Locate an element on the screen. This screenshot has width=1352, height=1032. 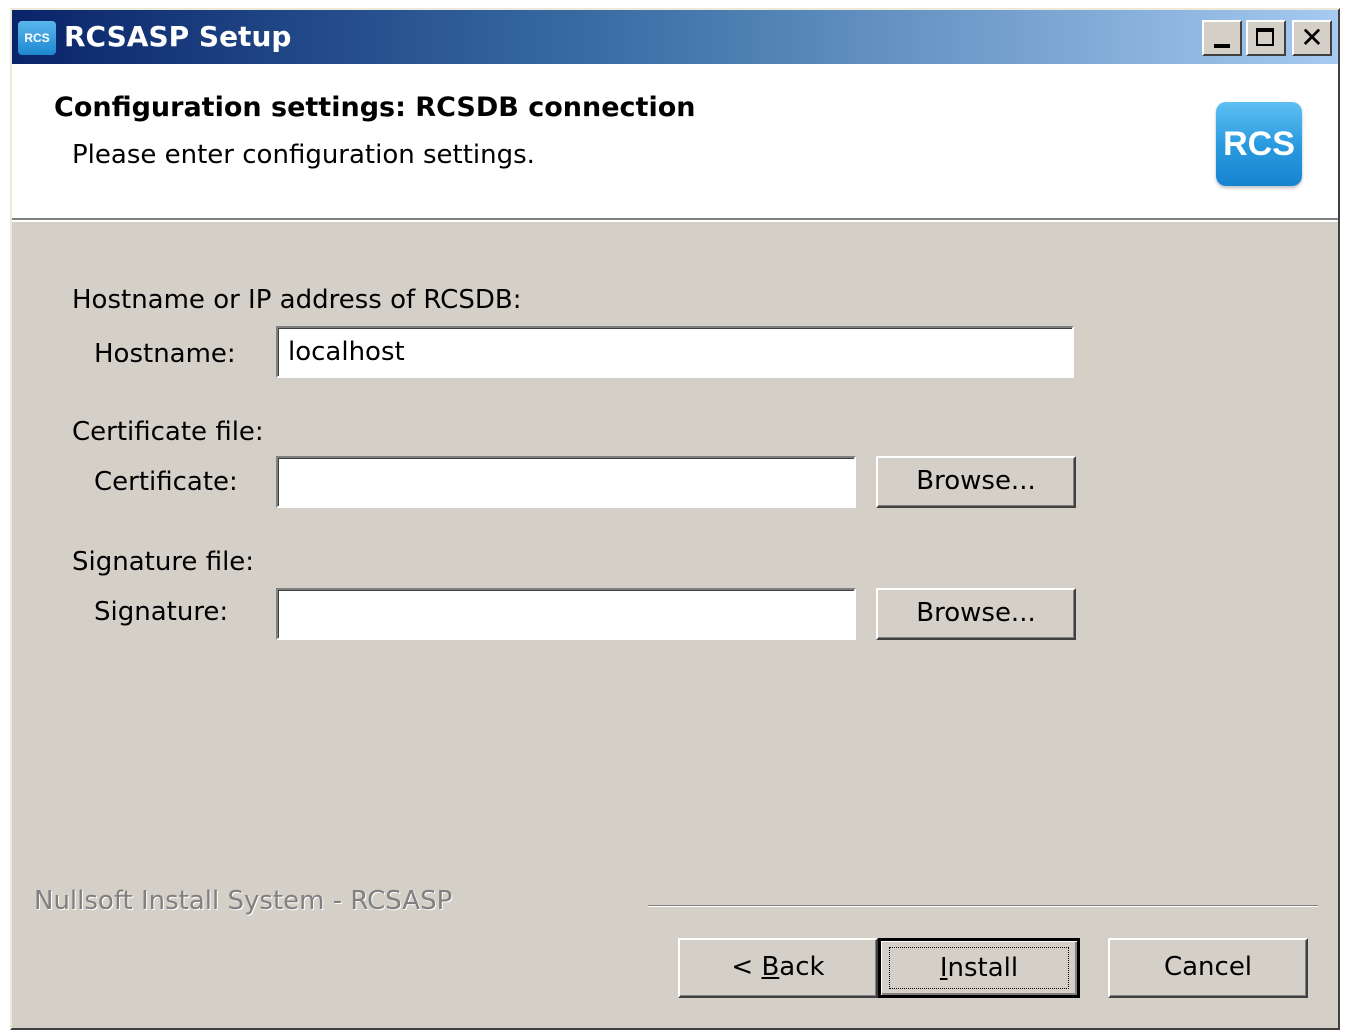
page-title: Configuration settings: RCSDB connection is located at coordinates (375, 107).